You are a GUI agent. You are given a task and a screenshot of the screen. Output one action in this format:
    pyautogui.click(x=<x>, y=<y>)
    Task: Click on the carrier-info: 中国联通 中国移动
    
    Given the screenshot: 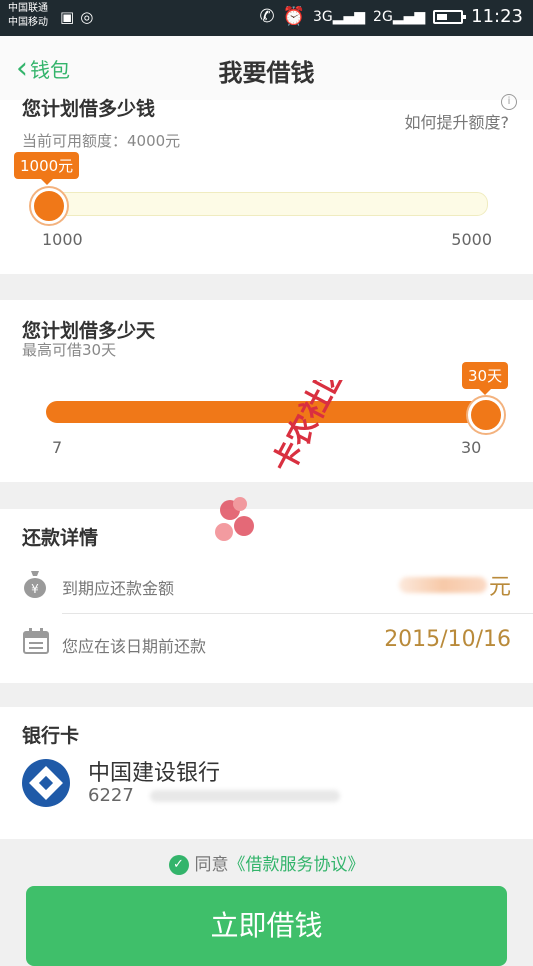 What is the action you would take?
    pyautogui.click(x=28, y=16)
    